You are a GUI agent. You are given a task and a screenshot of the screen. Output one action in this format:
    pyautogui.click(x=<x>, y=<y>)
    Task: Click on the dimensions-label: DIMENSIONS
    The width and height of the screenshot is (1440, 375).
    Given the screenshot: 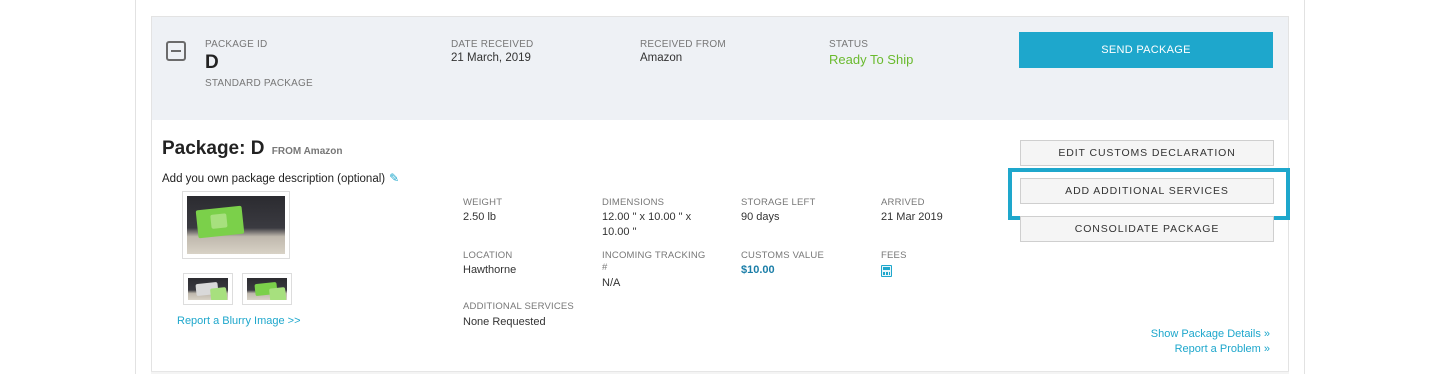 What is the action you would take?
    pyautogui.click(x=633, y=202)
    